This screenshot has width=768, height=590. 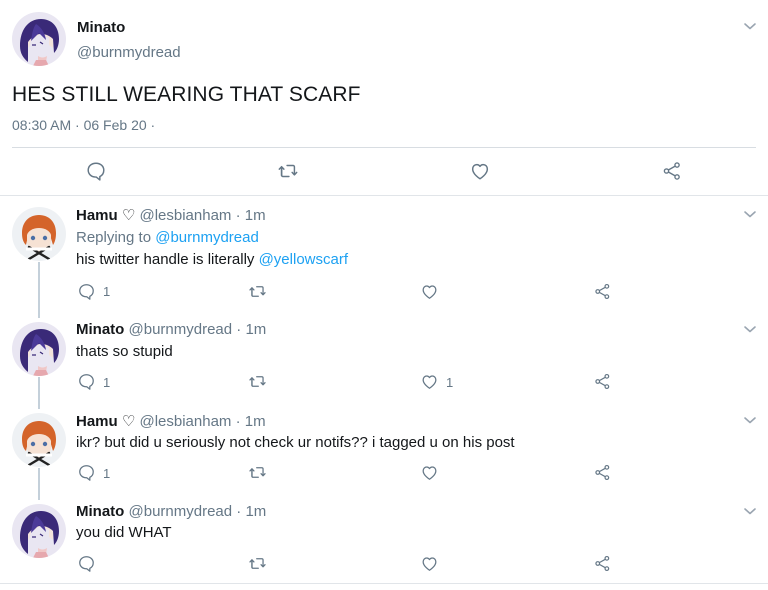 What do you see at coordinates (116, 237) in the screenshot?
I see `replying-to-label: Replying to` at bounding box center [116, 237].